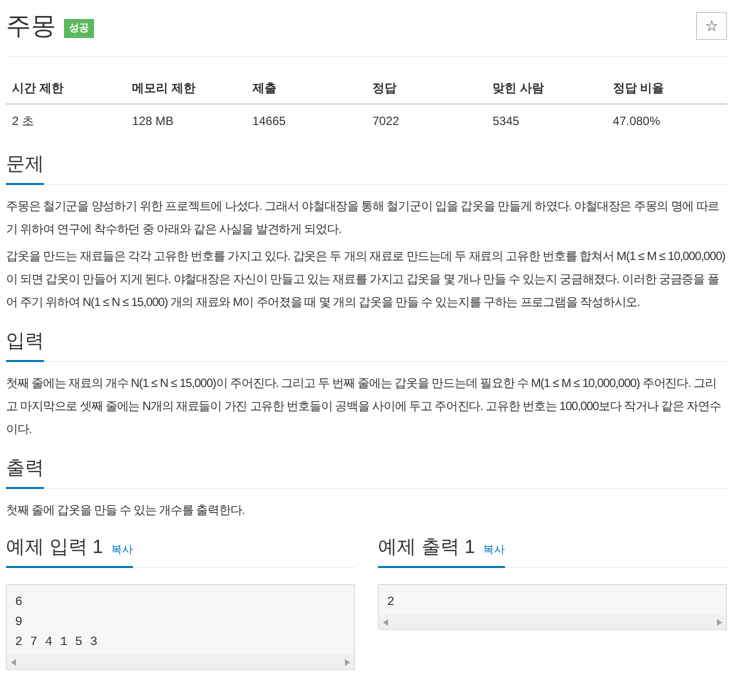 This screenshot has height=693, width=750. I want to click on table-cell: 7022, so click(426, 120).